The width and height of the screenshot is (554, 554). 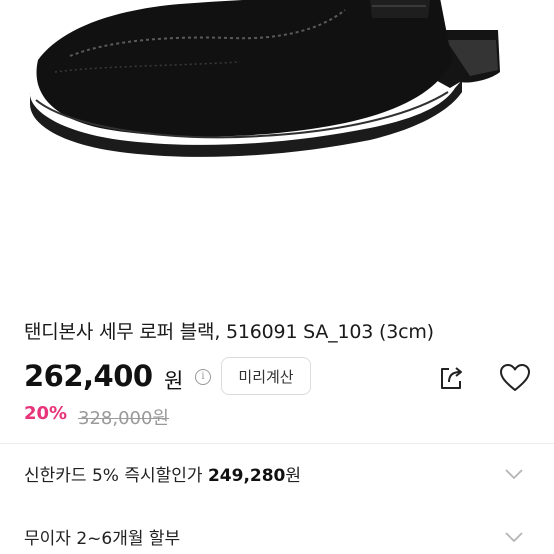 I want to click on info-icon: i, so click(x=203, y=377).